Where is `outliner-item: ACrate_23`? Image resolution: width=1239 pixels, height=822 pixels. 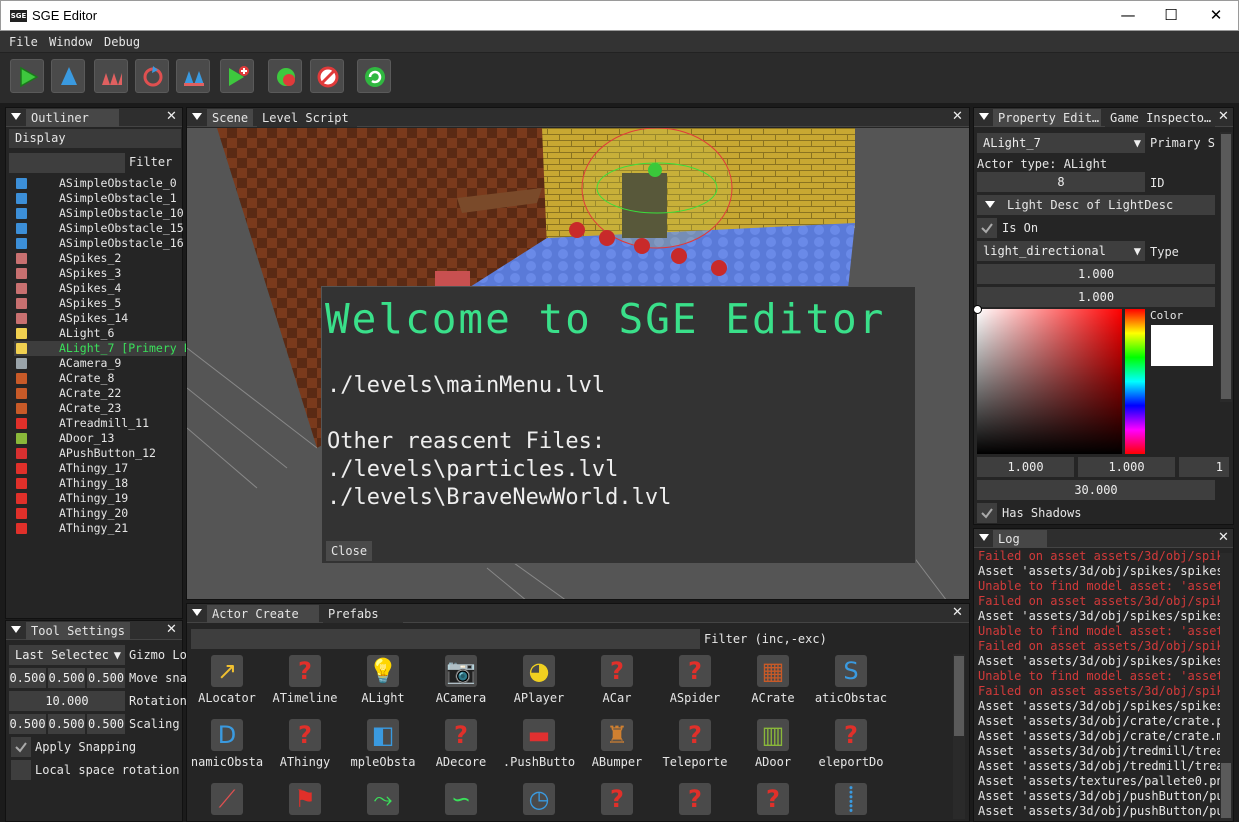 outliner-item: ACrate_23 is located at coordinates (100, 408).